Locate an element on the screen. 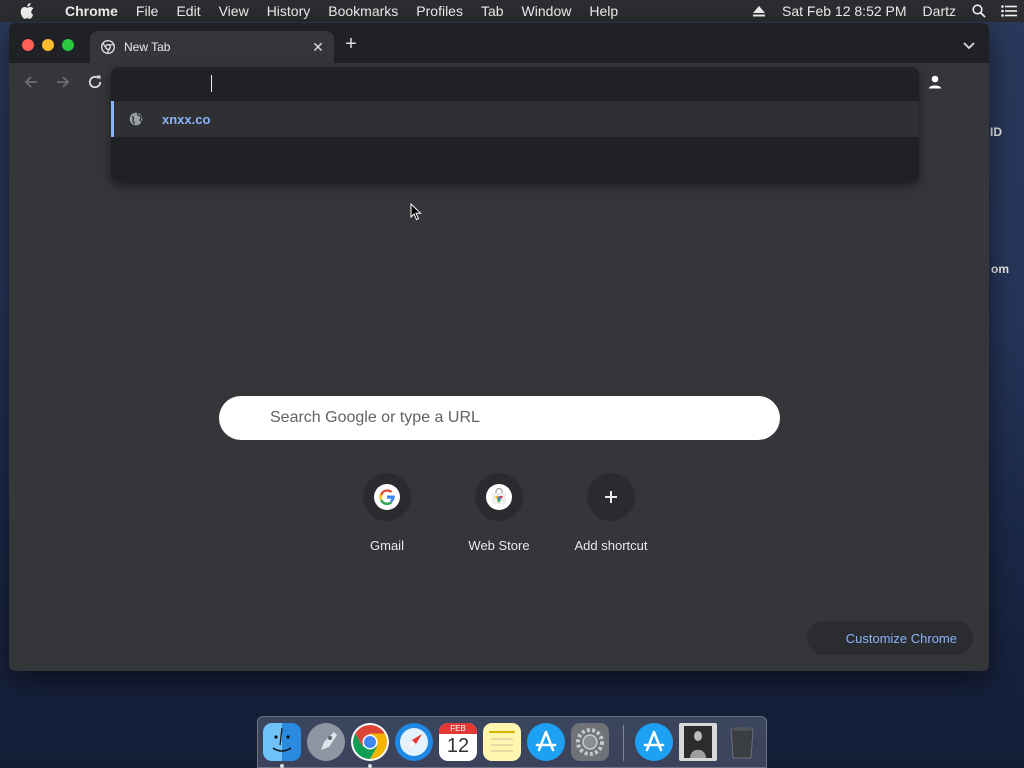 The height and width of the screenshot is (768, 1024). menu-tab: Tab is located at coordinates (492, 11).